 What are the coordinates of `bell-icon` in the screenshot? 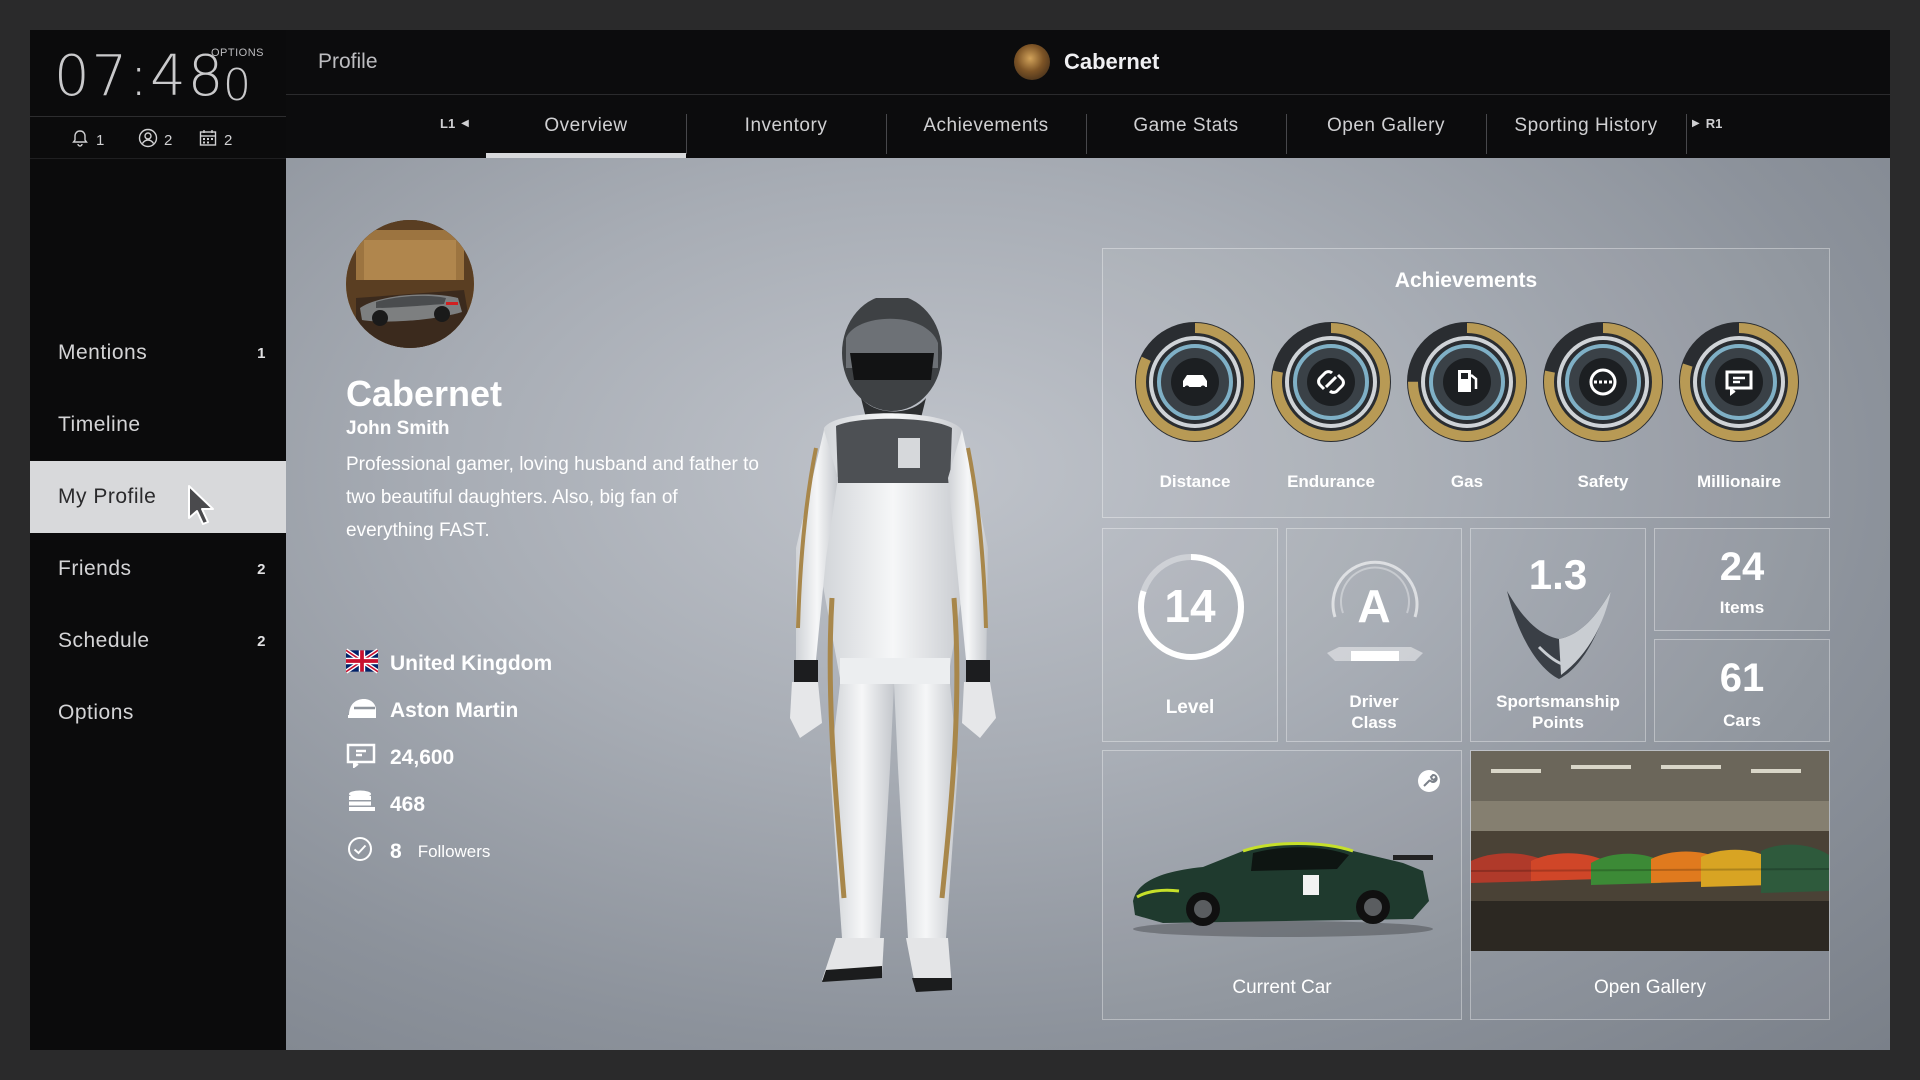 It's located at (80, 140).